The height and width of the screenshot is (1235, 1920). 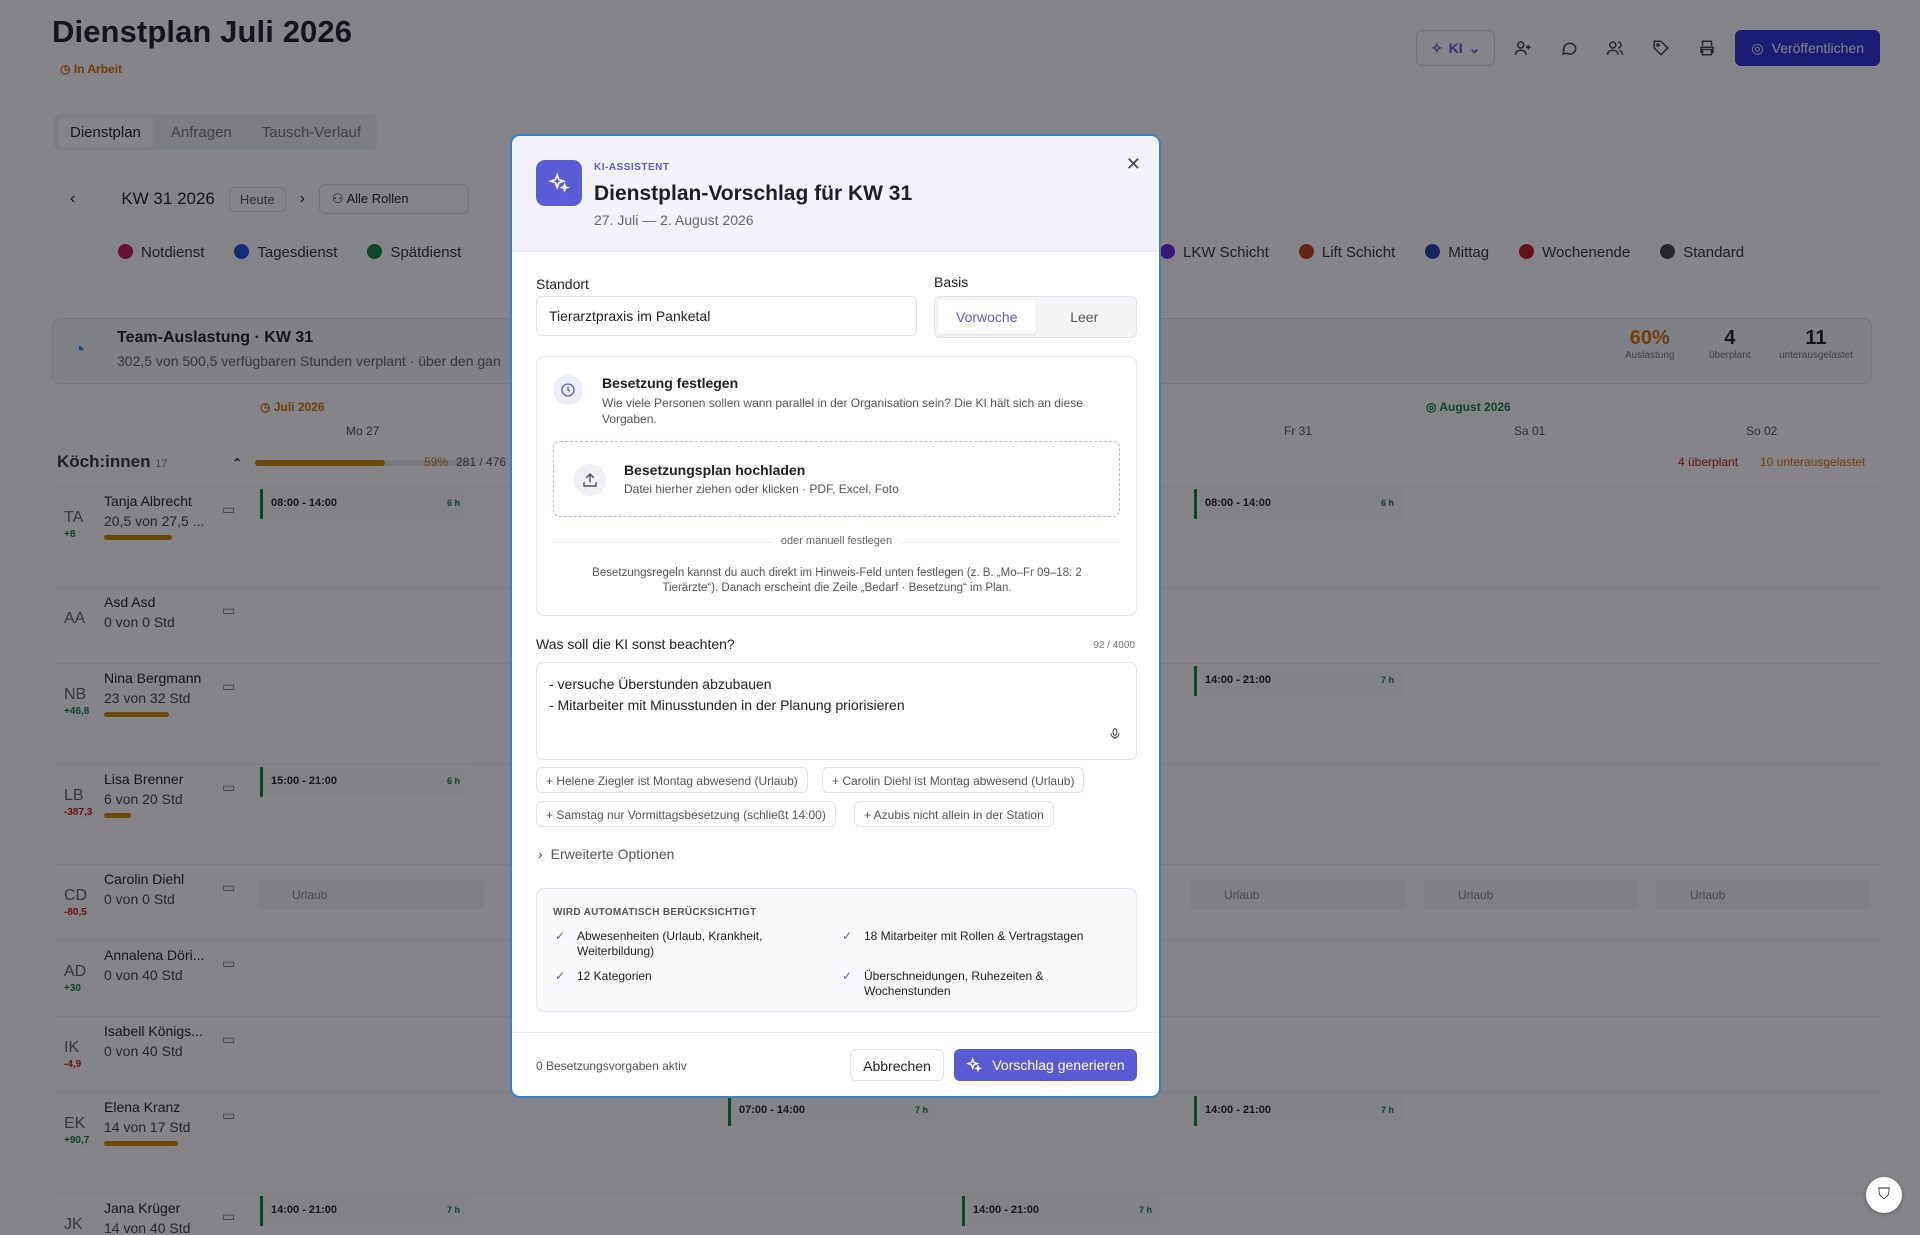 I want to click on shield-icon: ⛉, so click(x=1883, y=1194).